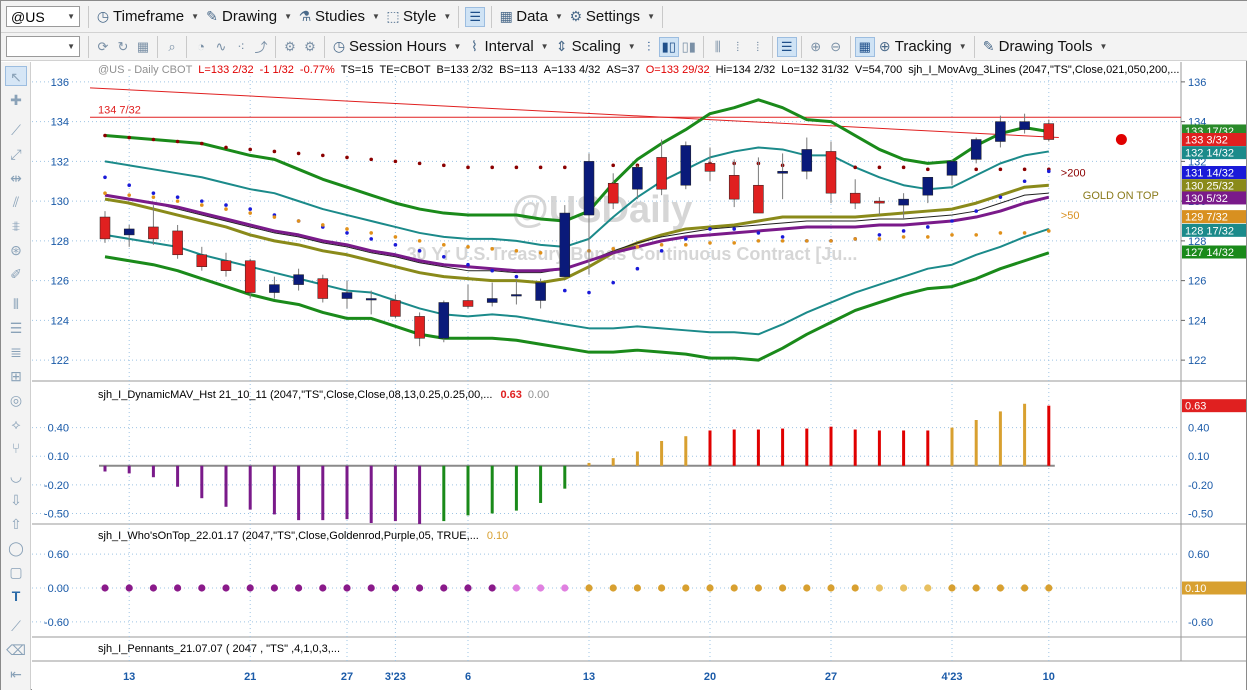 The width and height of the screenshot is (1247, 690). What do you see at coordinates (172, 47) in the screenshot?
I see `magnifier-icon: ⌕` at bounding box center [172, 47].